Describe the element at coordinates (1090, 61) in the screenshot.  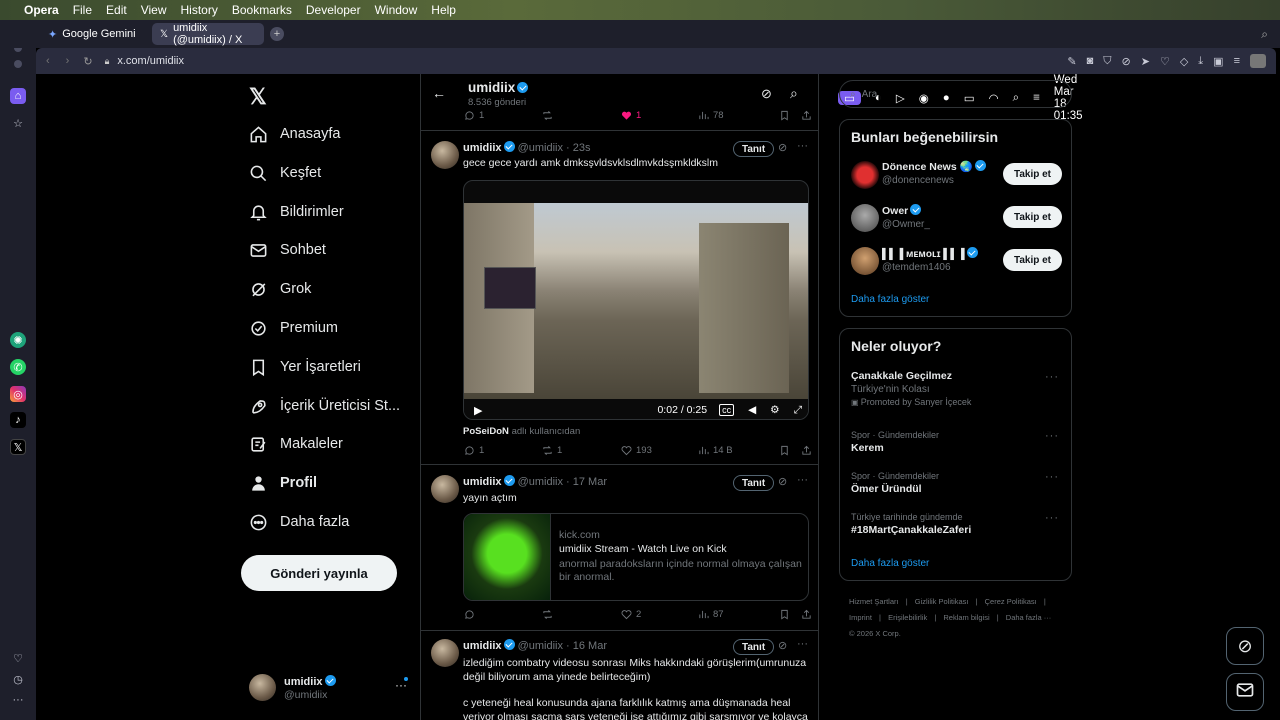
I see `camera-icon: ◙` at that location.